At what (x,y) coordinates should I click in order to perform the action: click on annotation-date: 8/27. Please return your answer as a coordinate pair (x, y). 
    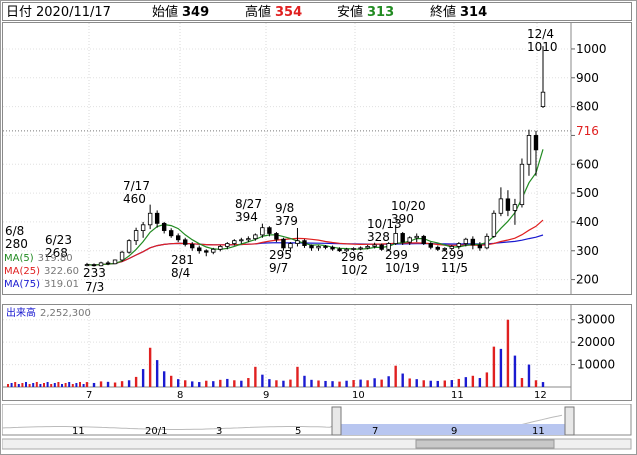
    Looking at the image, I should click on (248, 204).